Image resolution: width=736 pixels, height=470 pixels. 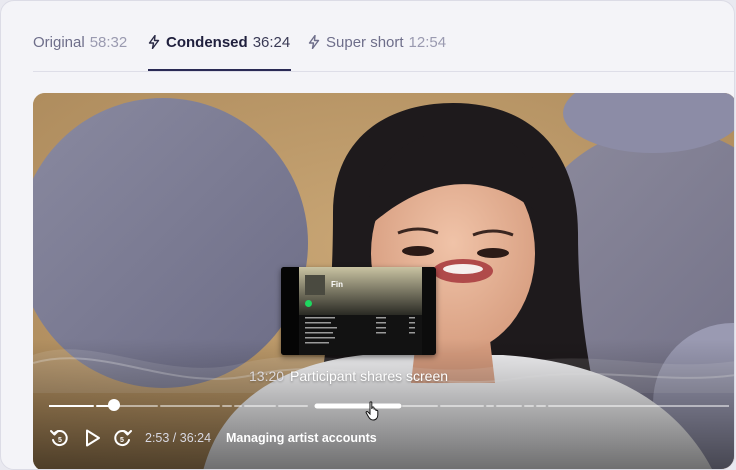 What do you see at coordinates (92, 438) in the screenshot?
I see `play-icon` at bounding box center [92, 438].